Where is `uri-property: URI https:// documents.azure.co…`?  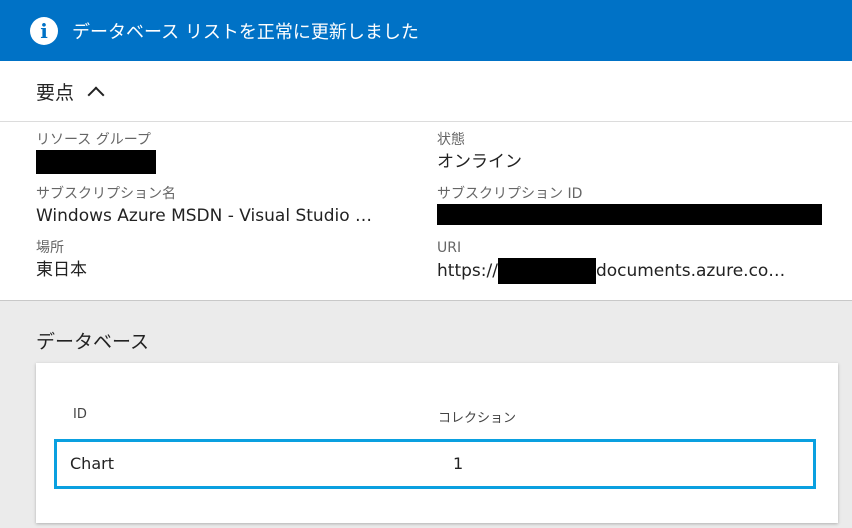
uri-property: URI https:// documents.azure.co… is located at coordinates (629, 261).